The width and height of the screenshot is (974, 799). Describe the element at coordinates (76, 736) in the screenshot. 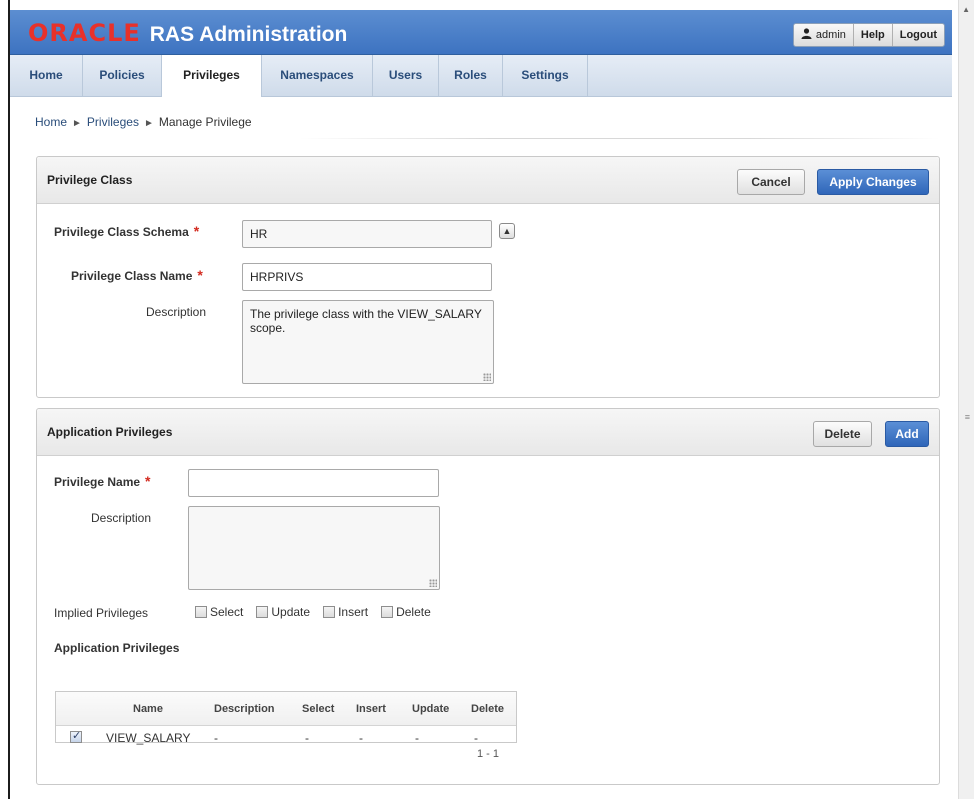

I see `row-checkbox` at that location.